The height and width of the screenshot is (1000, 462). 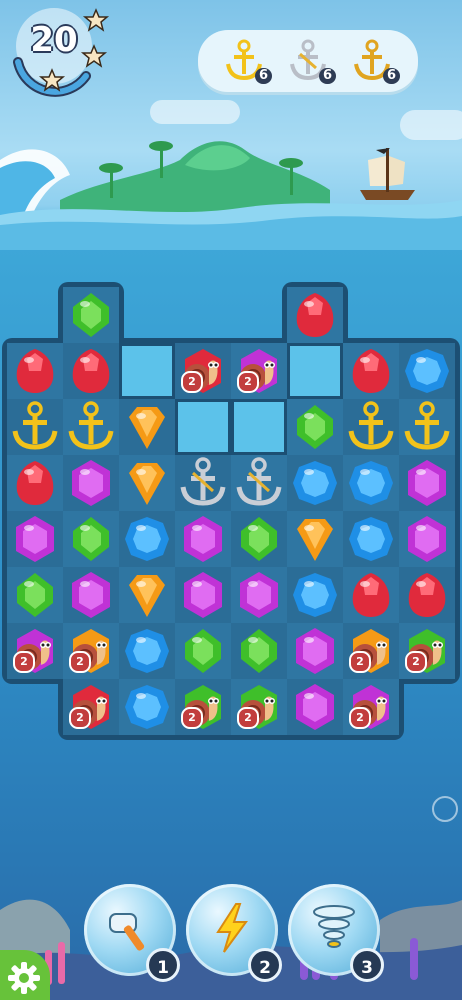 What do you see at coordinates (163, 965) in the screenshot?
I see `booster-count: 1` at bounding box center [163, 965].